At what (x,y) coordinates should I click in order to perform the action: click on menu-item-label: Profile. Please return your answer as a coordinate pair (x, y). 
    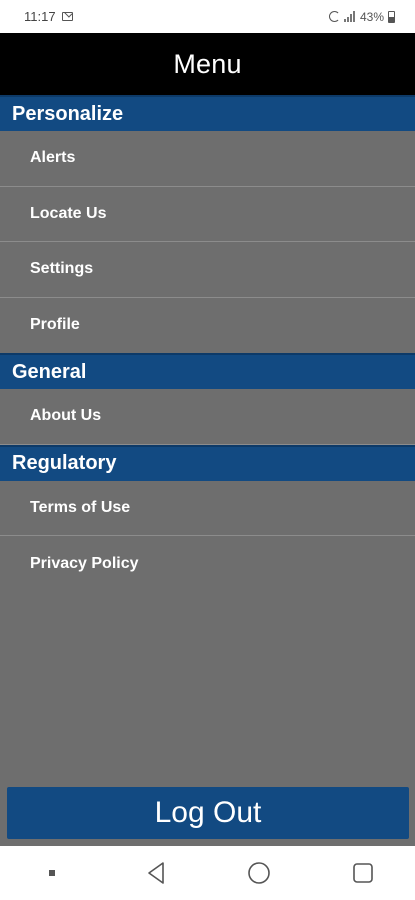
    Looking at the image, I should click on (55, 325).